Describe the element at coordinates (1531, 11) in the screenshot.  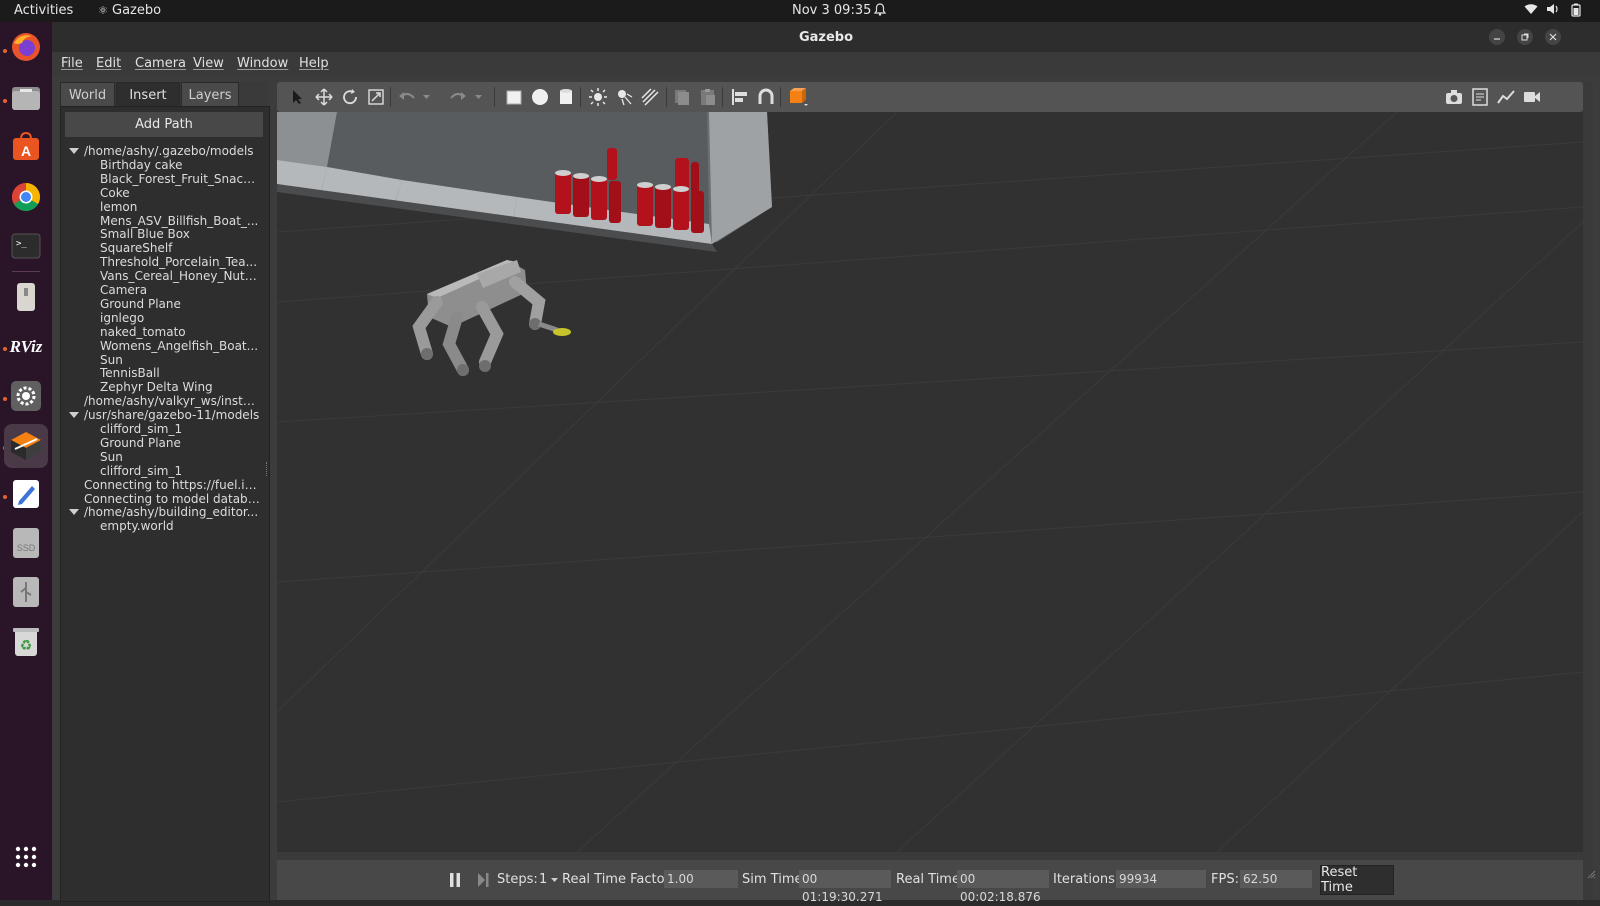
I see `wifi-icon` at that location.